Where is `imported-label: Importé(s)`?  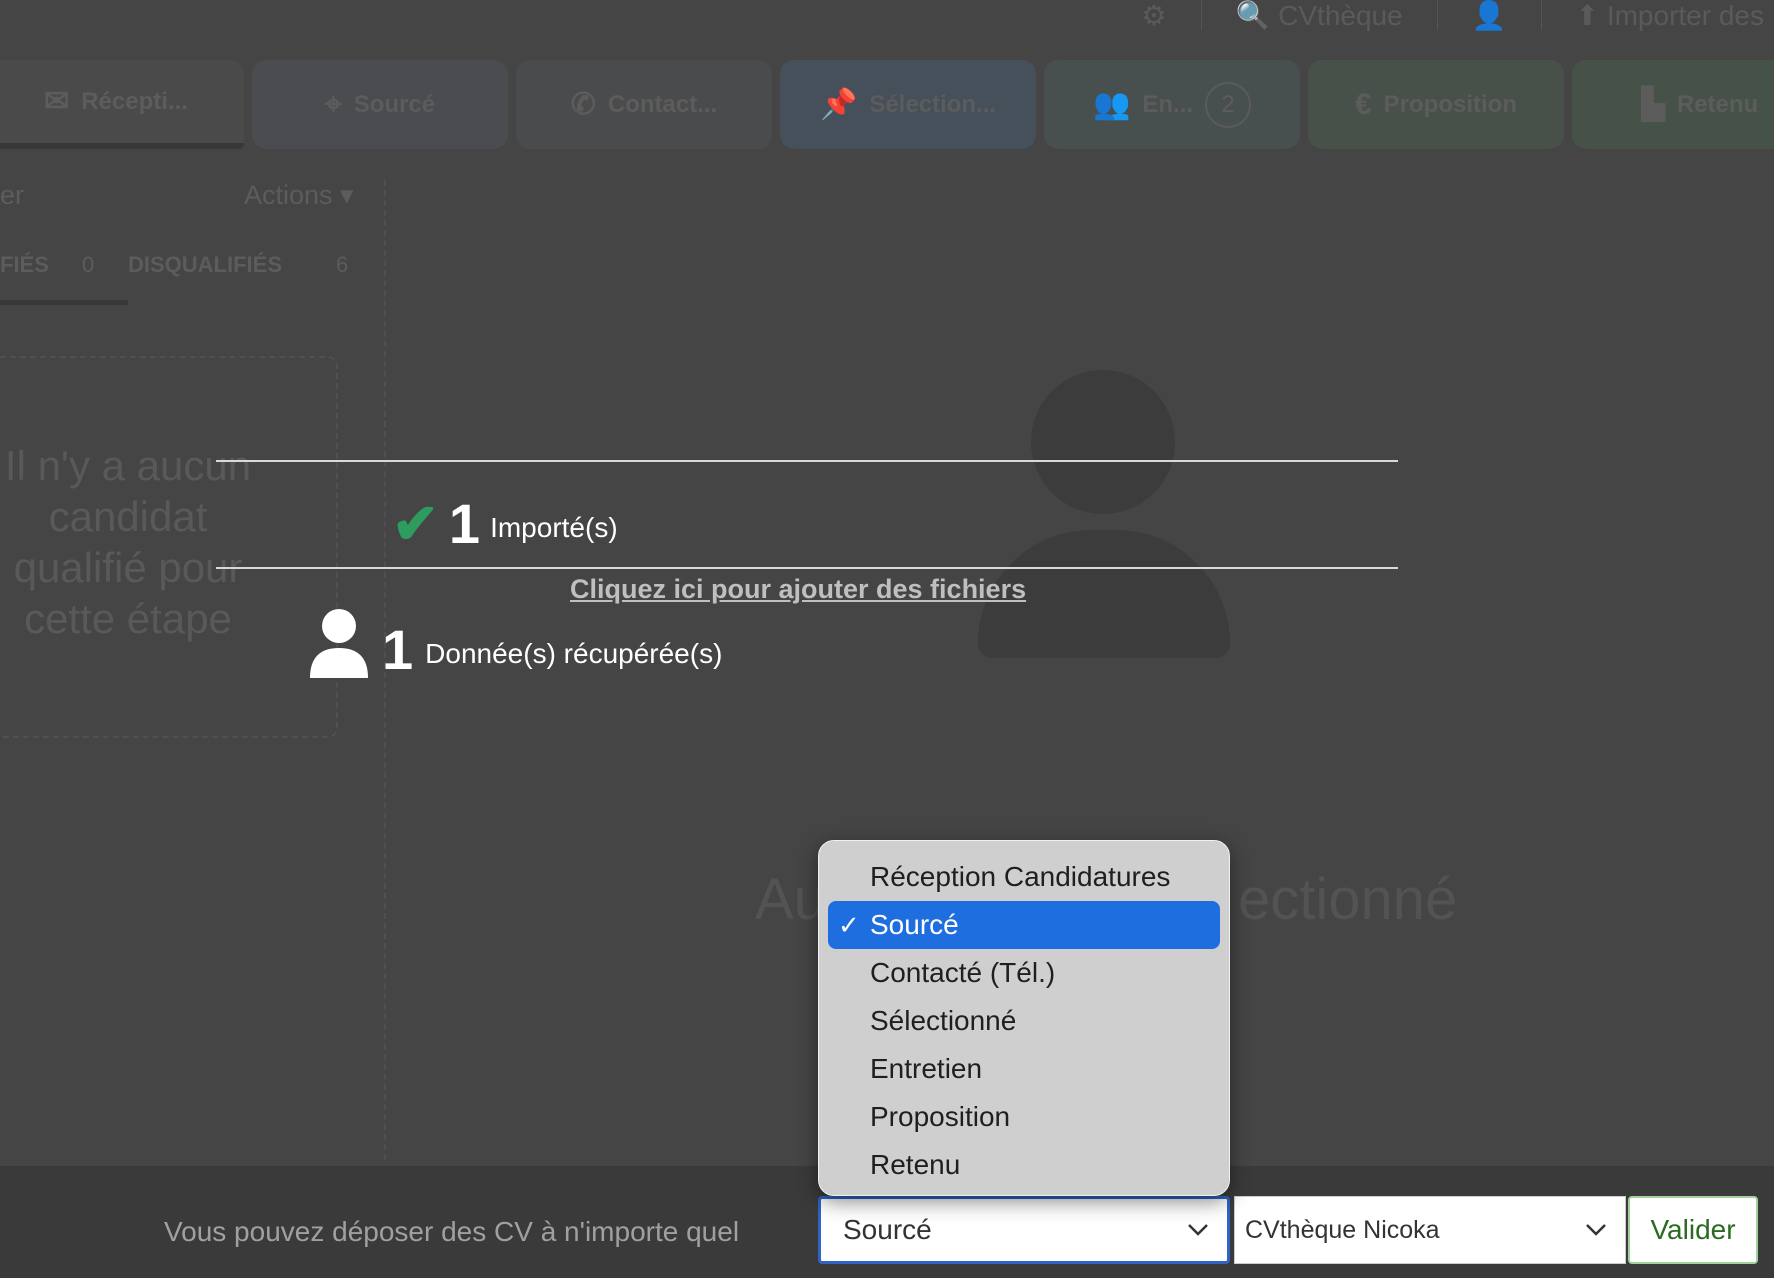
imported-label: Importé(s) is located at coordinates (554, 527).